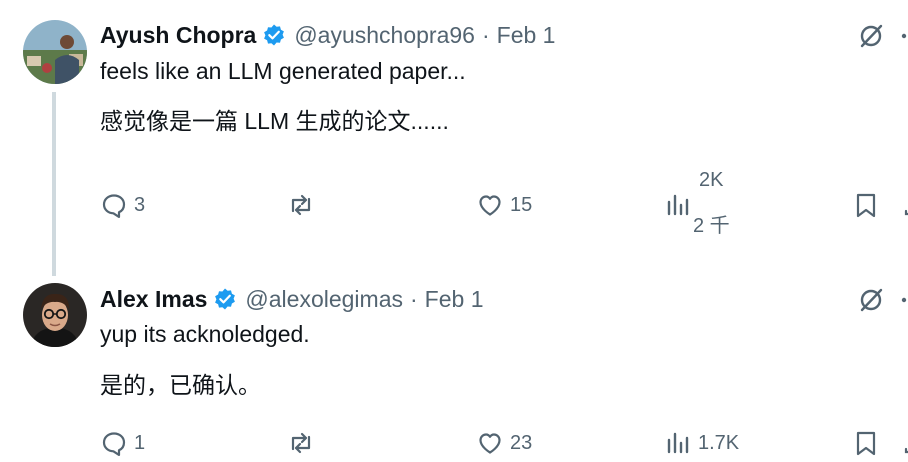 The image size is (908, 462). I want to click on reply-button: 3, so click(122, 205).